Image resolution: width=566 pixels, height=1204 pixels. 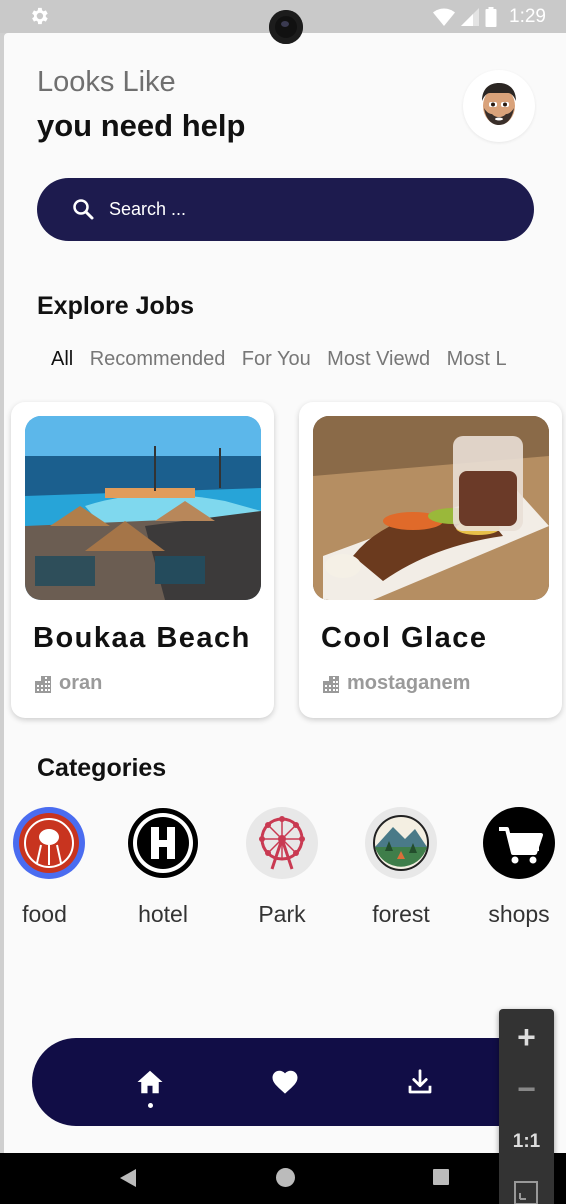 I want to click on home-icon, so click(x=150, y=1082).